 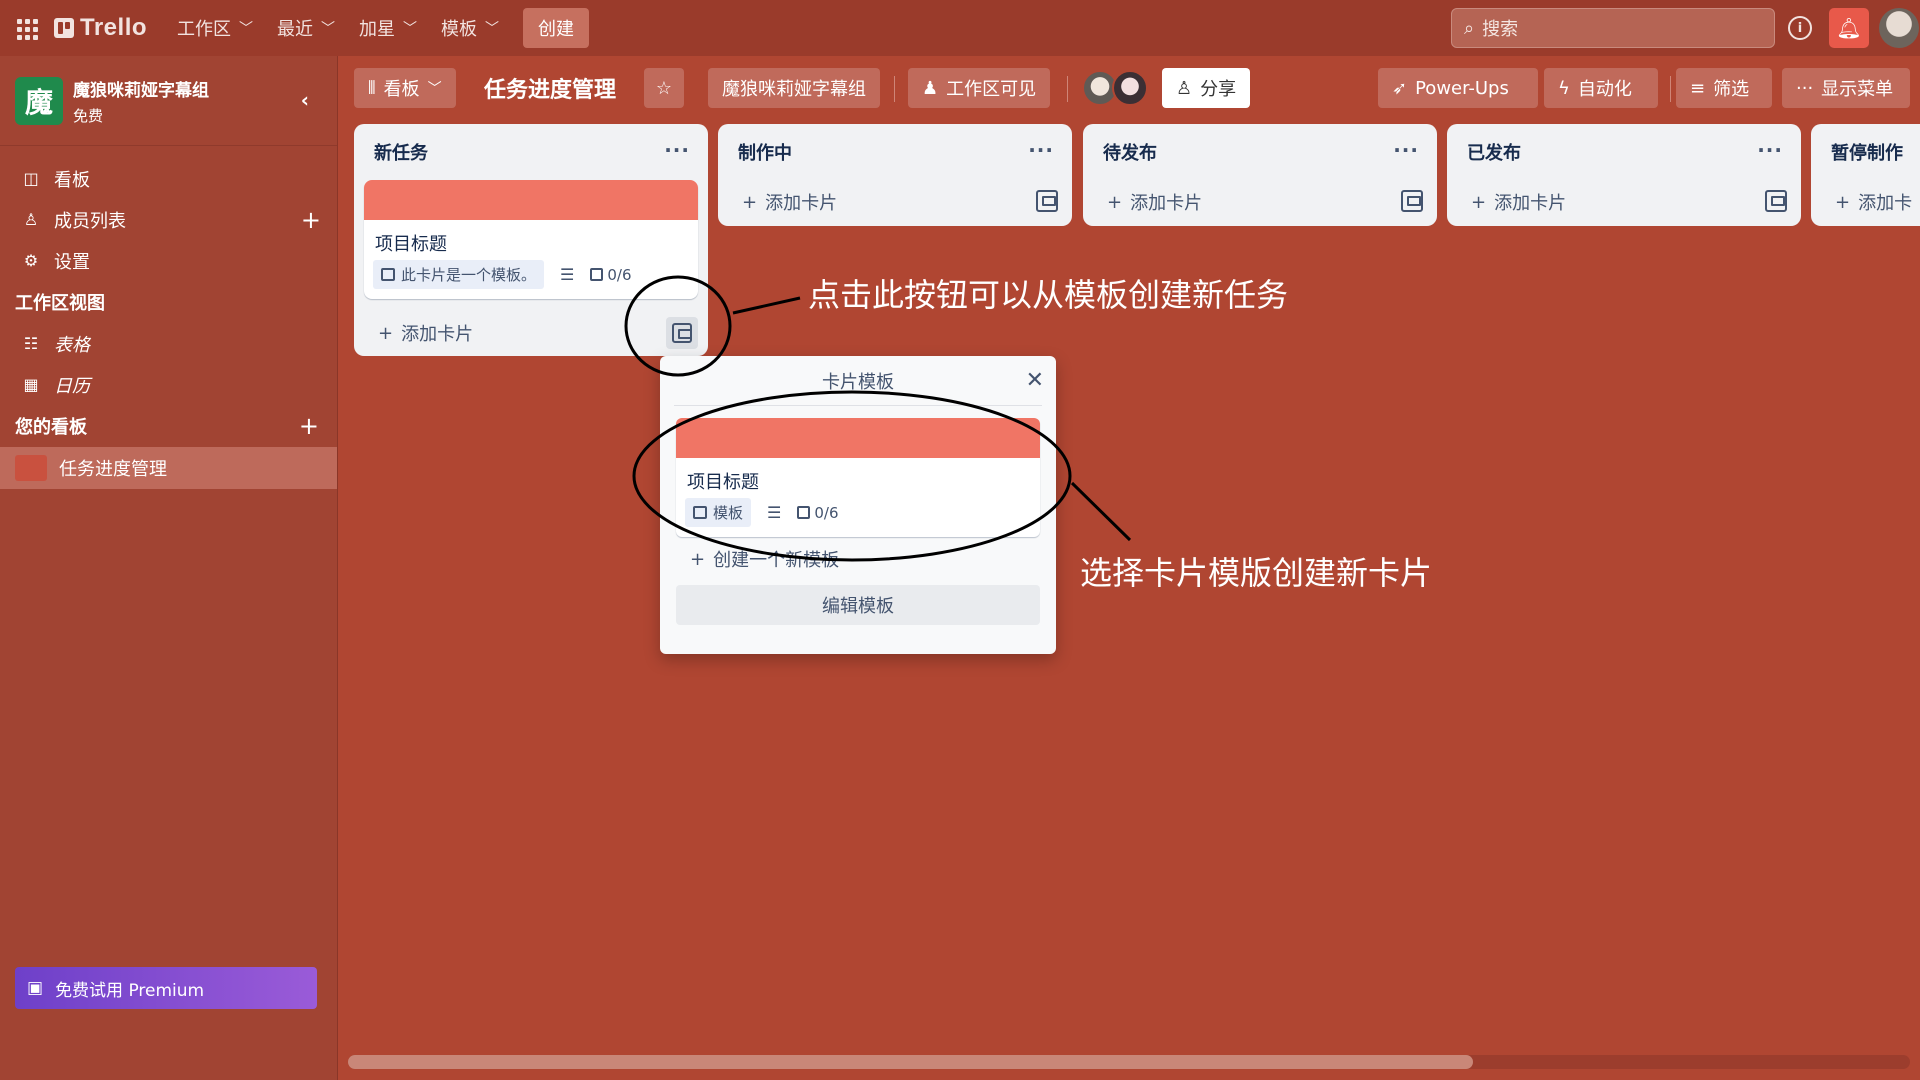 I want to click on annotation-overlay, so click(x=878, y=418).